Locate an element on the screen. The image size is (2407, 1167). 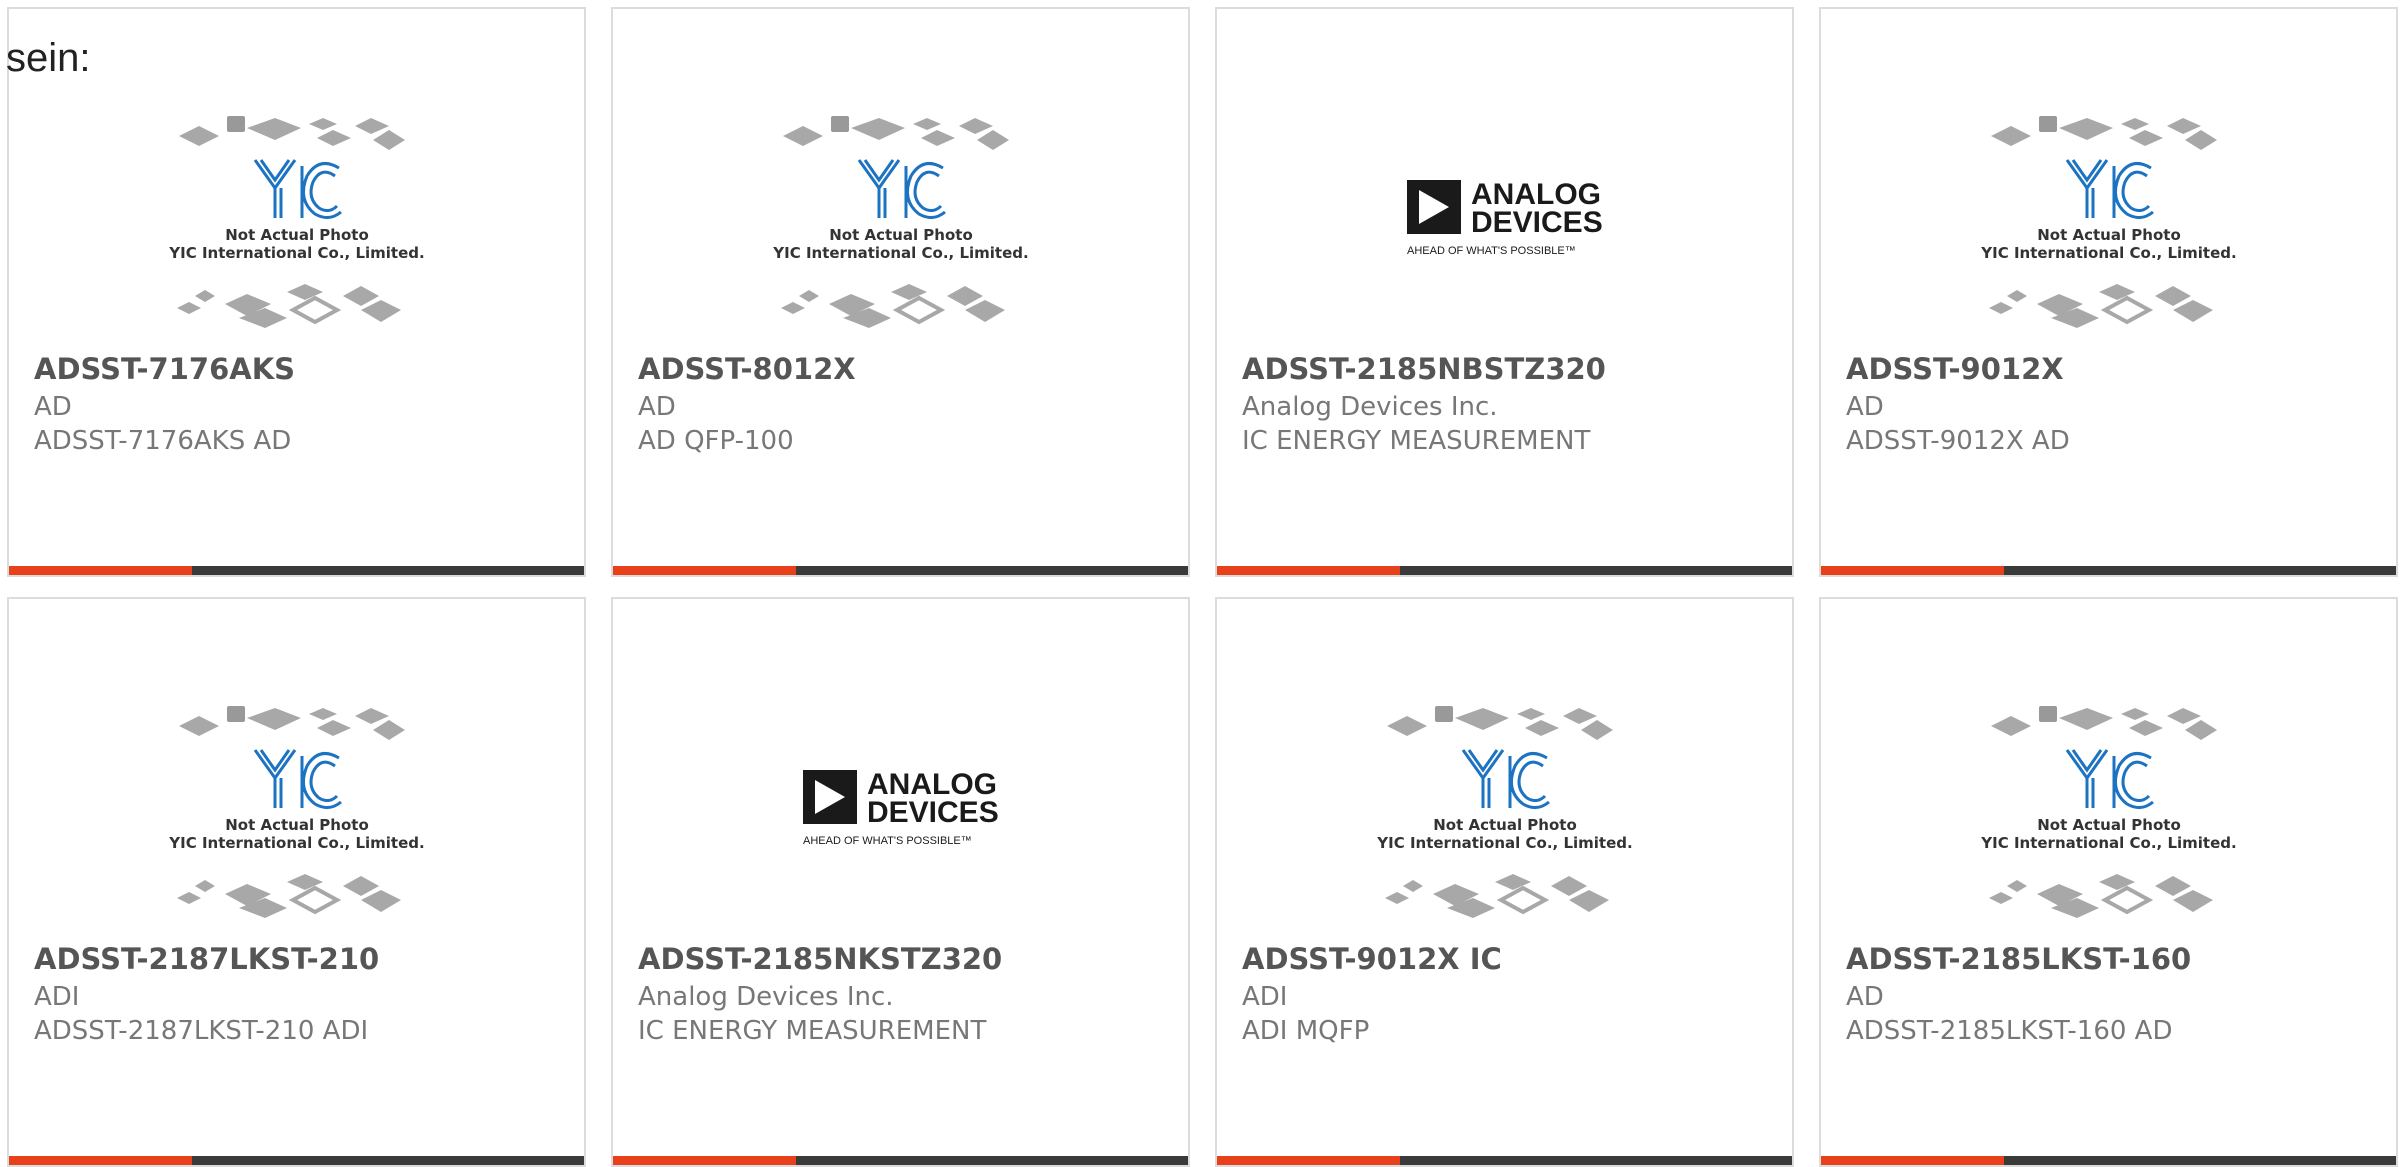
product-info: ADSST-9012X AD ADSST-9012X AD is located at coordinates (2111, 405).